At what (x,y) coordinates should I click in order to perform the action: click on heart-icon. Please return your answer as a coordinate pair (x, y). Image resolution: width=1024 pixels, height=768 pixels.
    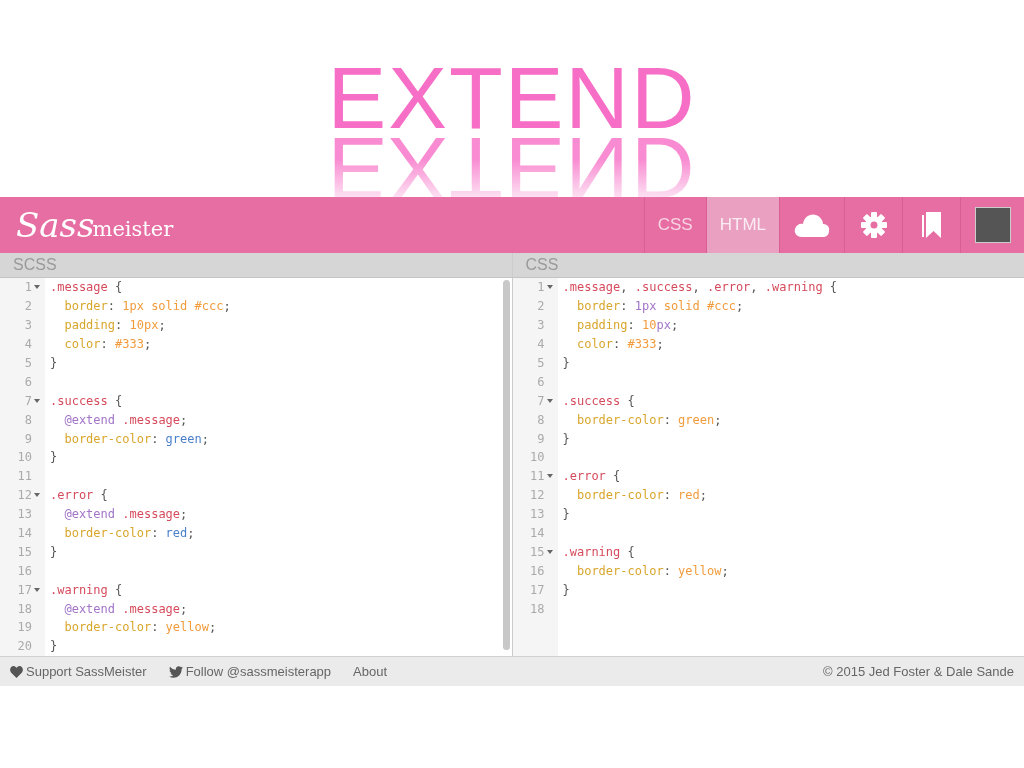
    Looking at the image, I should click on (16, 671).